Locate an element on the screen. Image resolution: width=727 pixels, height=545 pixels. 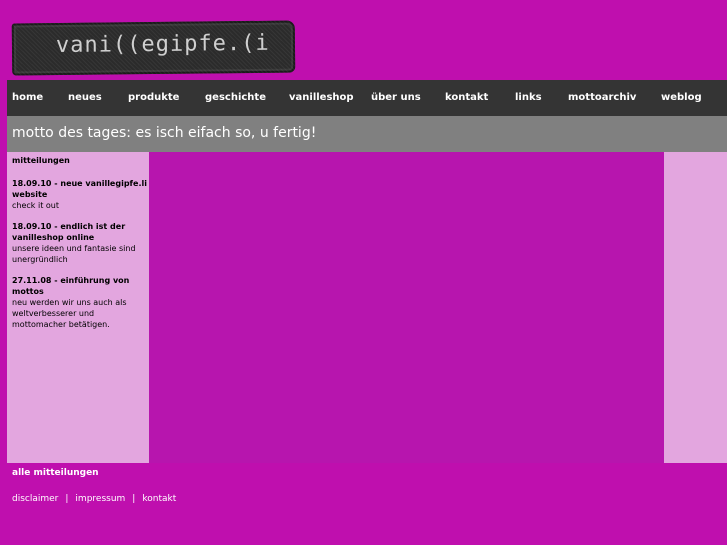
nav-geschichte: geschichte is located at coordinates (235, 98).